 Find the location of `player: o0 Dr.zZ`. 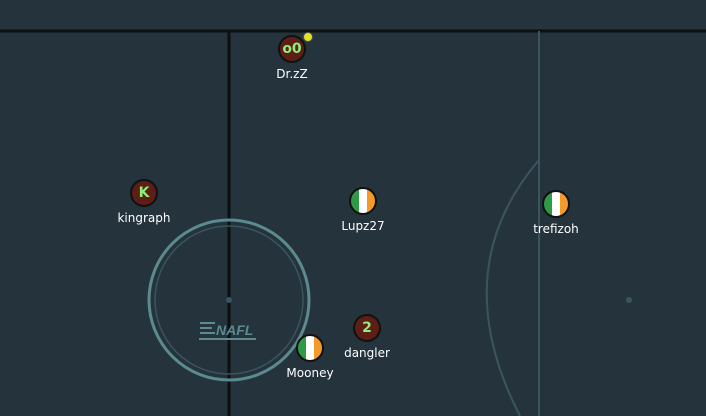

player: o0 Dr.zZ is located at coordinates (292, 56).